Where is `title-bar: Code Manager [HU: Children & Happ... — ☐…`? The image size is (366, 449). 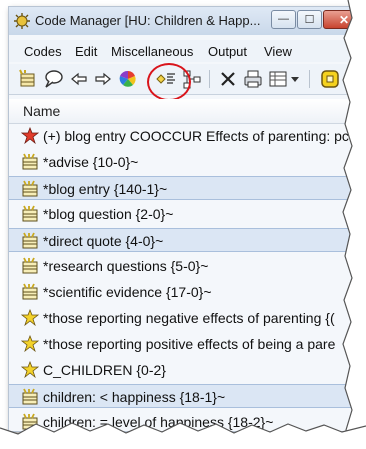 title-bar: Code Manager [HU: Children & Happ... — ☐… is located at coordinates (183, 21).